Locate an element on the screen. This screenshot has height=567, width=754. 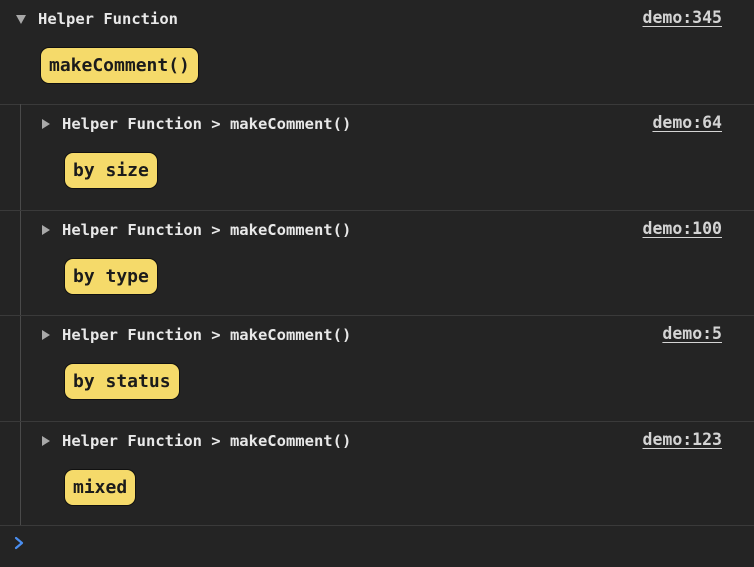
log-badge: by type is located at coordinates (111, 276).